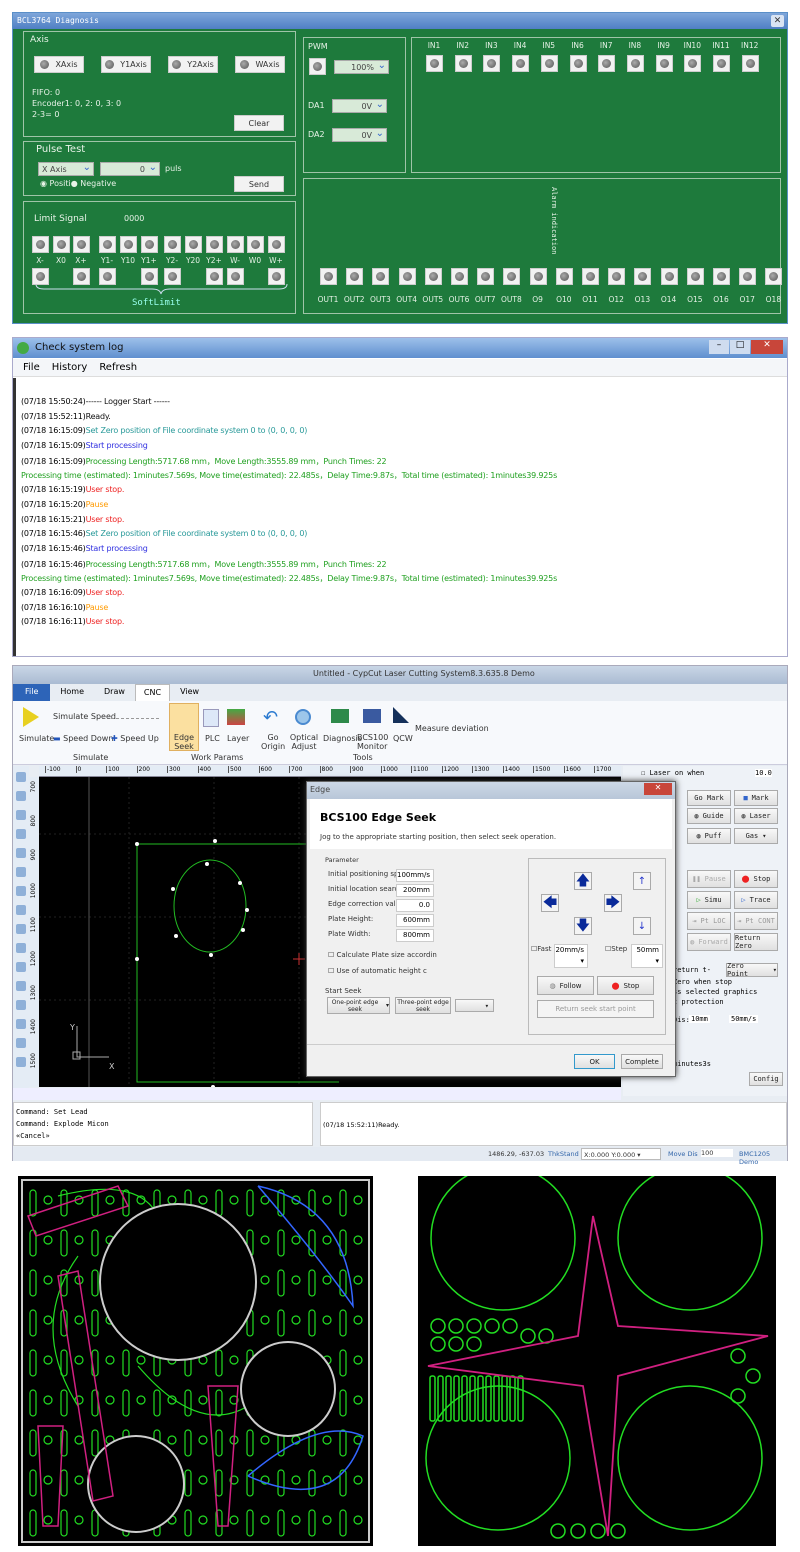  What do you see at coordinates (756, 836) in the screenshot?
I see `gas-select: Gas ▾` at bounding box center [756, 836].